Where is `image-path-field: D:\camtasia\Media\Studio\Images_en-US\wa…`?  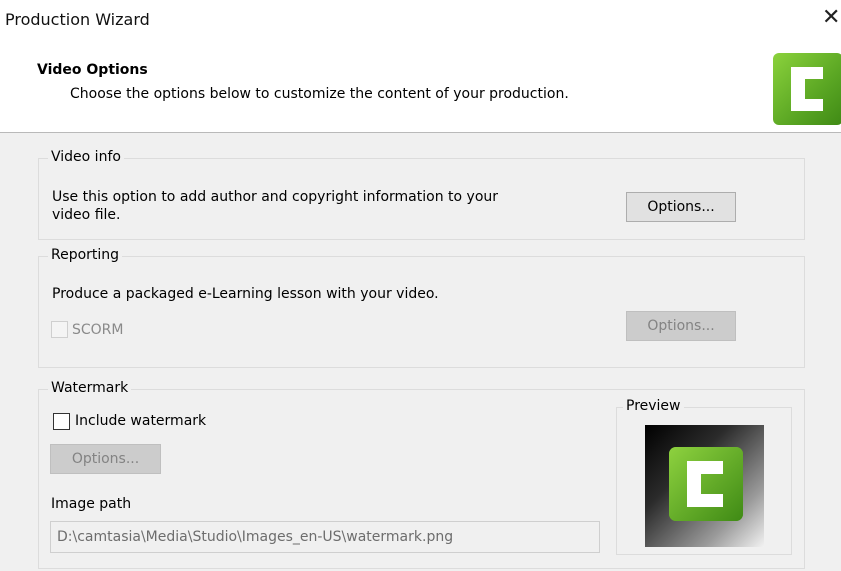 image-path-field: D:\camtasia\Media\Studio\Images_en-US\wa… is located at coordinates (325, 537).